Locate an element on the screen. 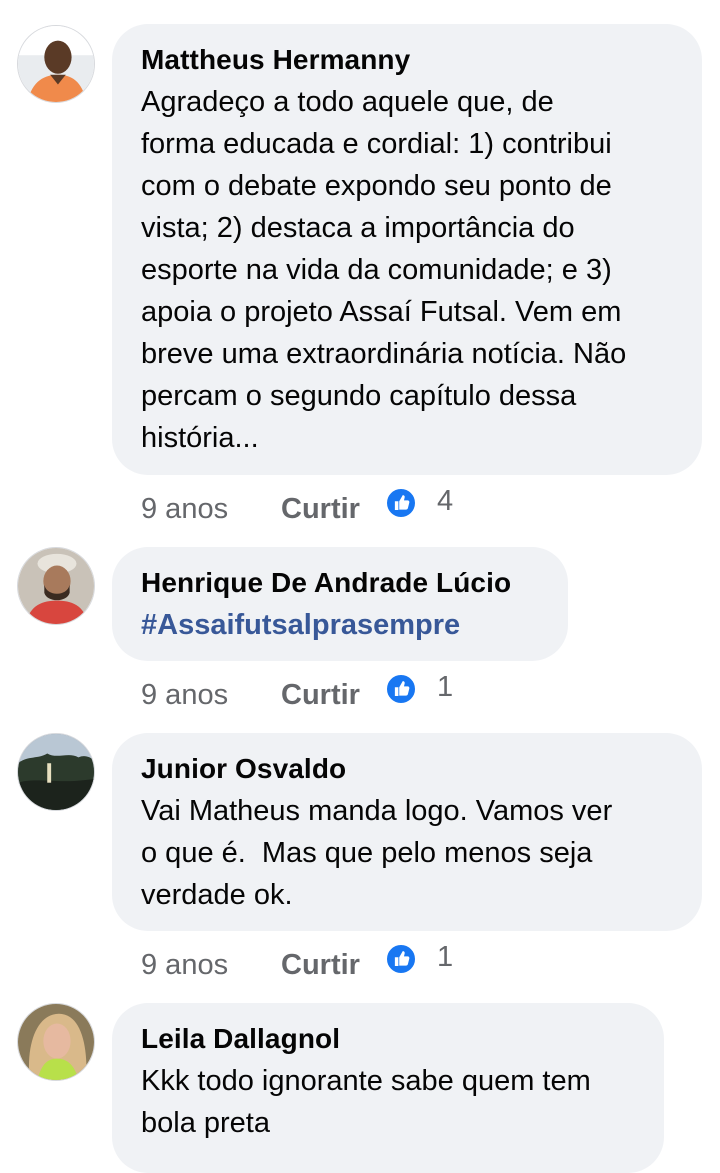 Image resolution: width=720 pixels, height=1173 pixels. comment-author: Junior Osvaldo is located at coordinates (407, 769).